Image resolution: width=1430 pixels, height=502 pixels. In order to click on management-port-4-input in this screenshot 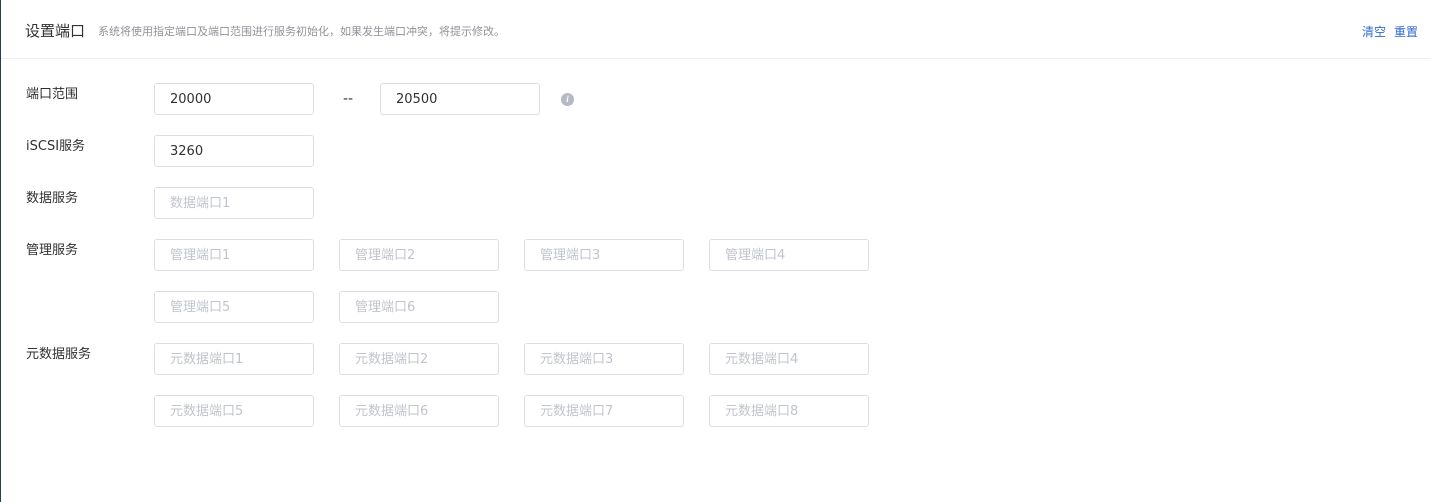, I will do `click(789, 255)`.